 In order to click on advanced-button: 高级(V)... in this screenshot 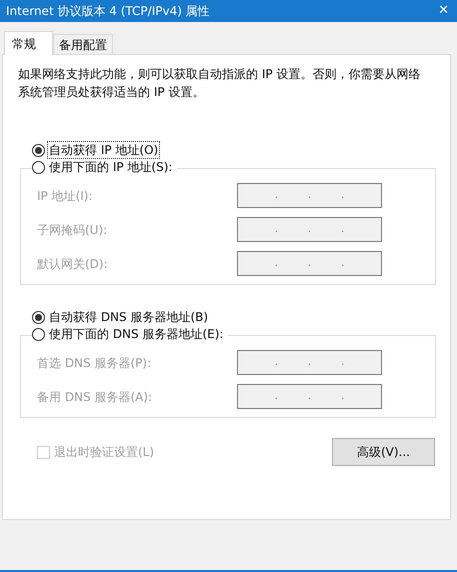, I will do `click(383, 452)`.